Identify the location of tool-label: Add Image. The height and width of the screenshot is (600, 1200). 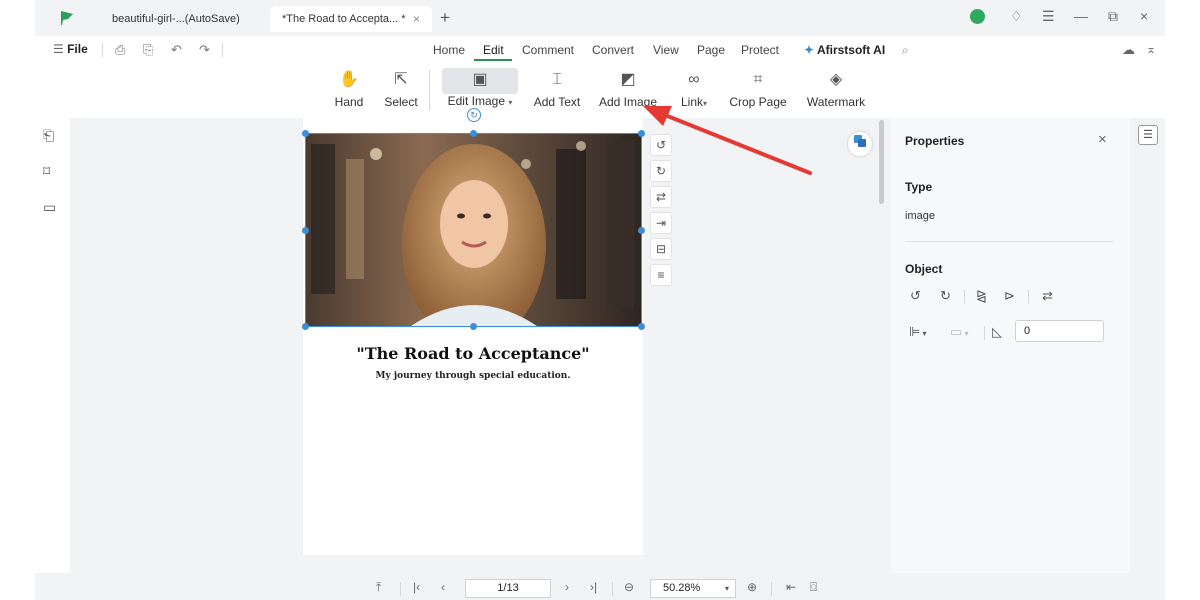
(628, 102).